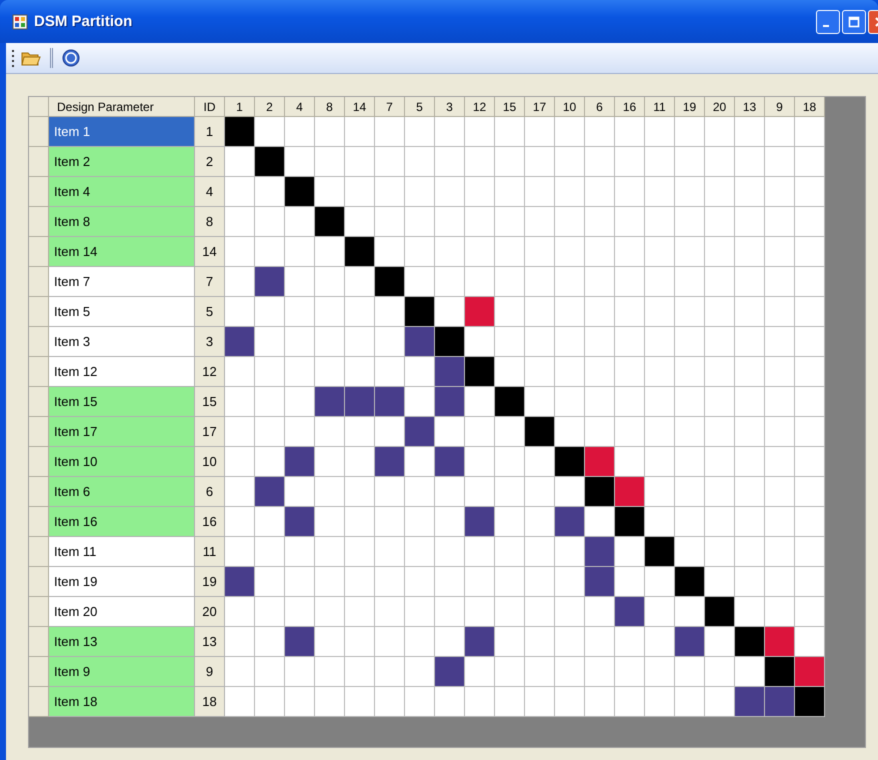  I want to click on corner-header, so click(39, 107).